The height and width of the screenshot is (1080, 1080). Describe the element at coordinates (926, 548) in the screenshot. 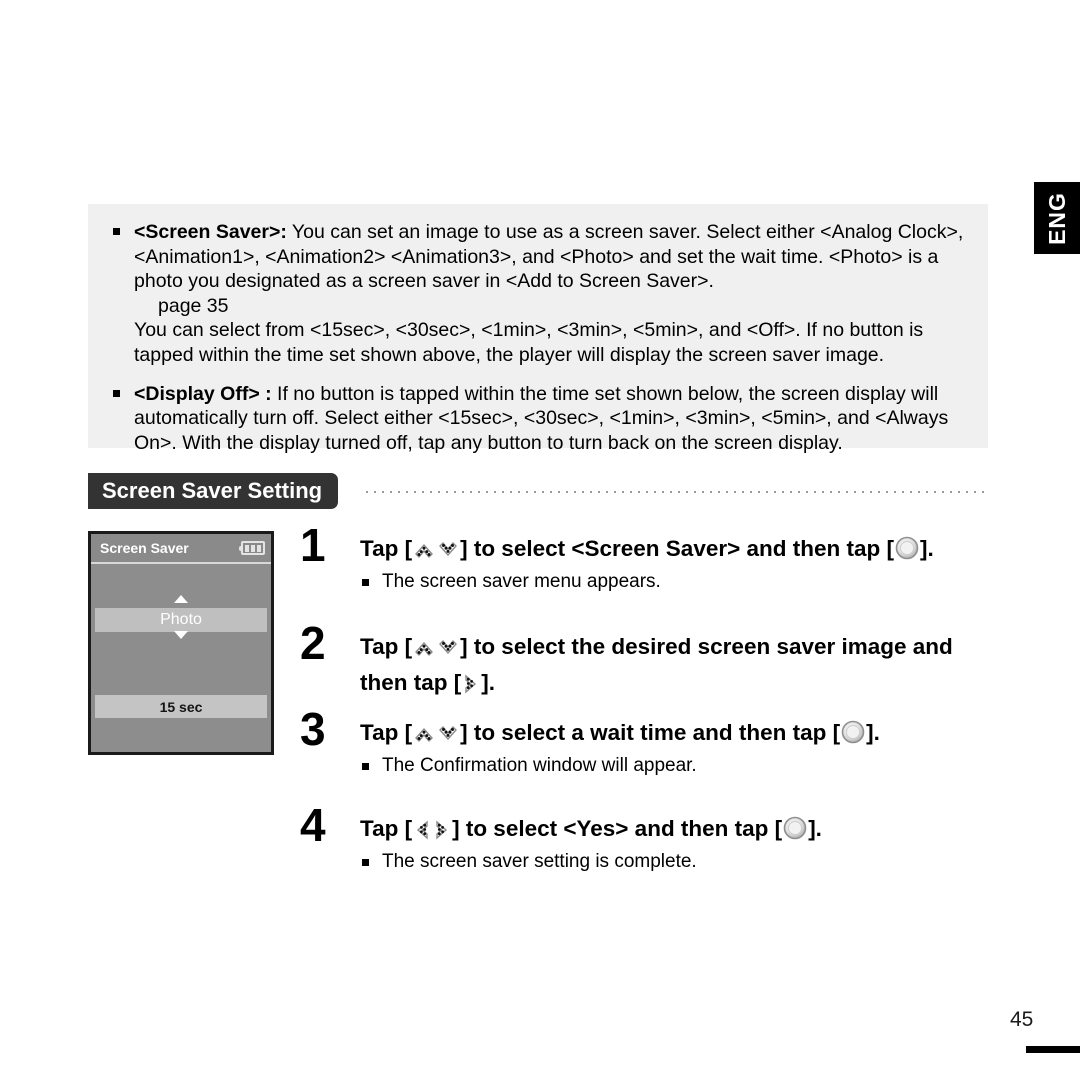

I see `step-1-text-c: ].` at that location.